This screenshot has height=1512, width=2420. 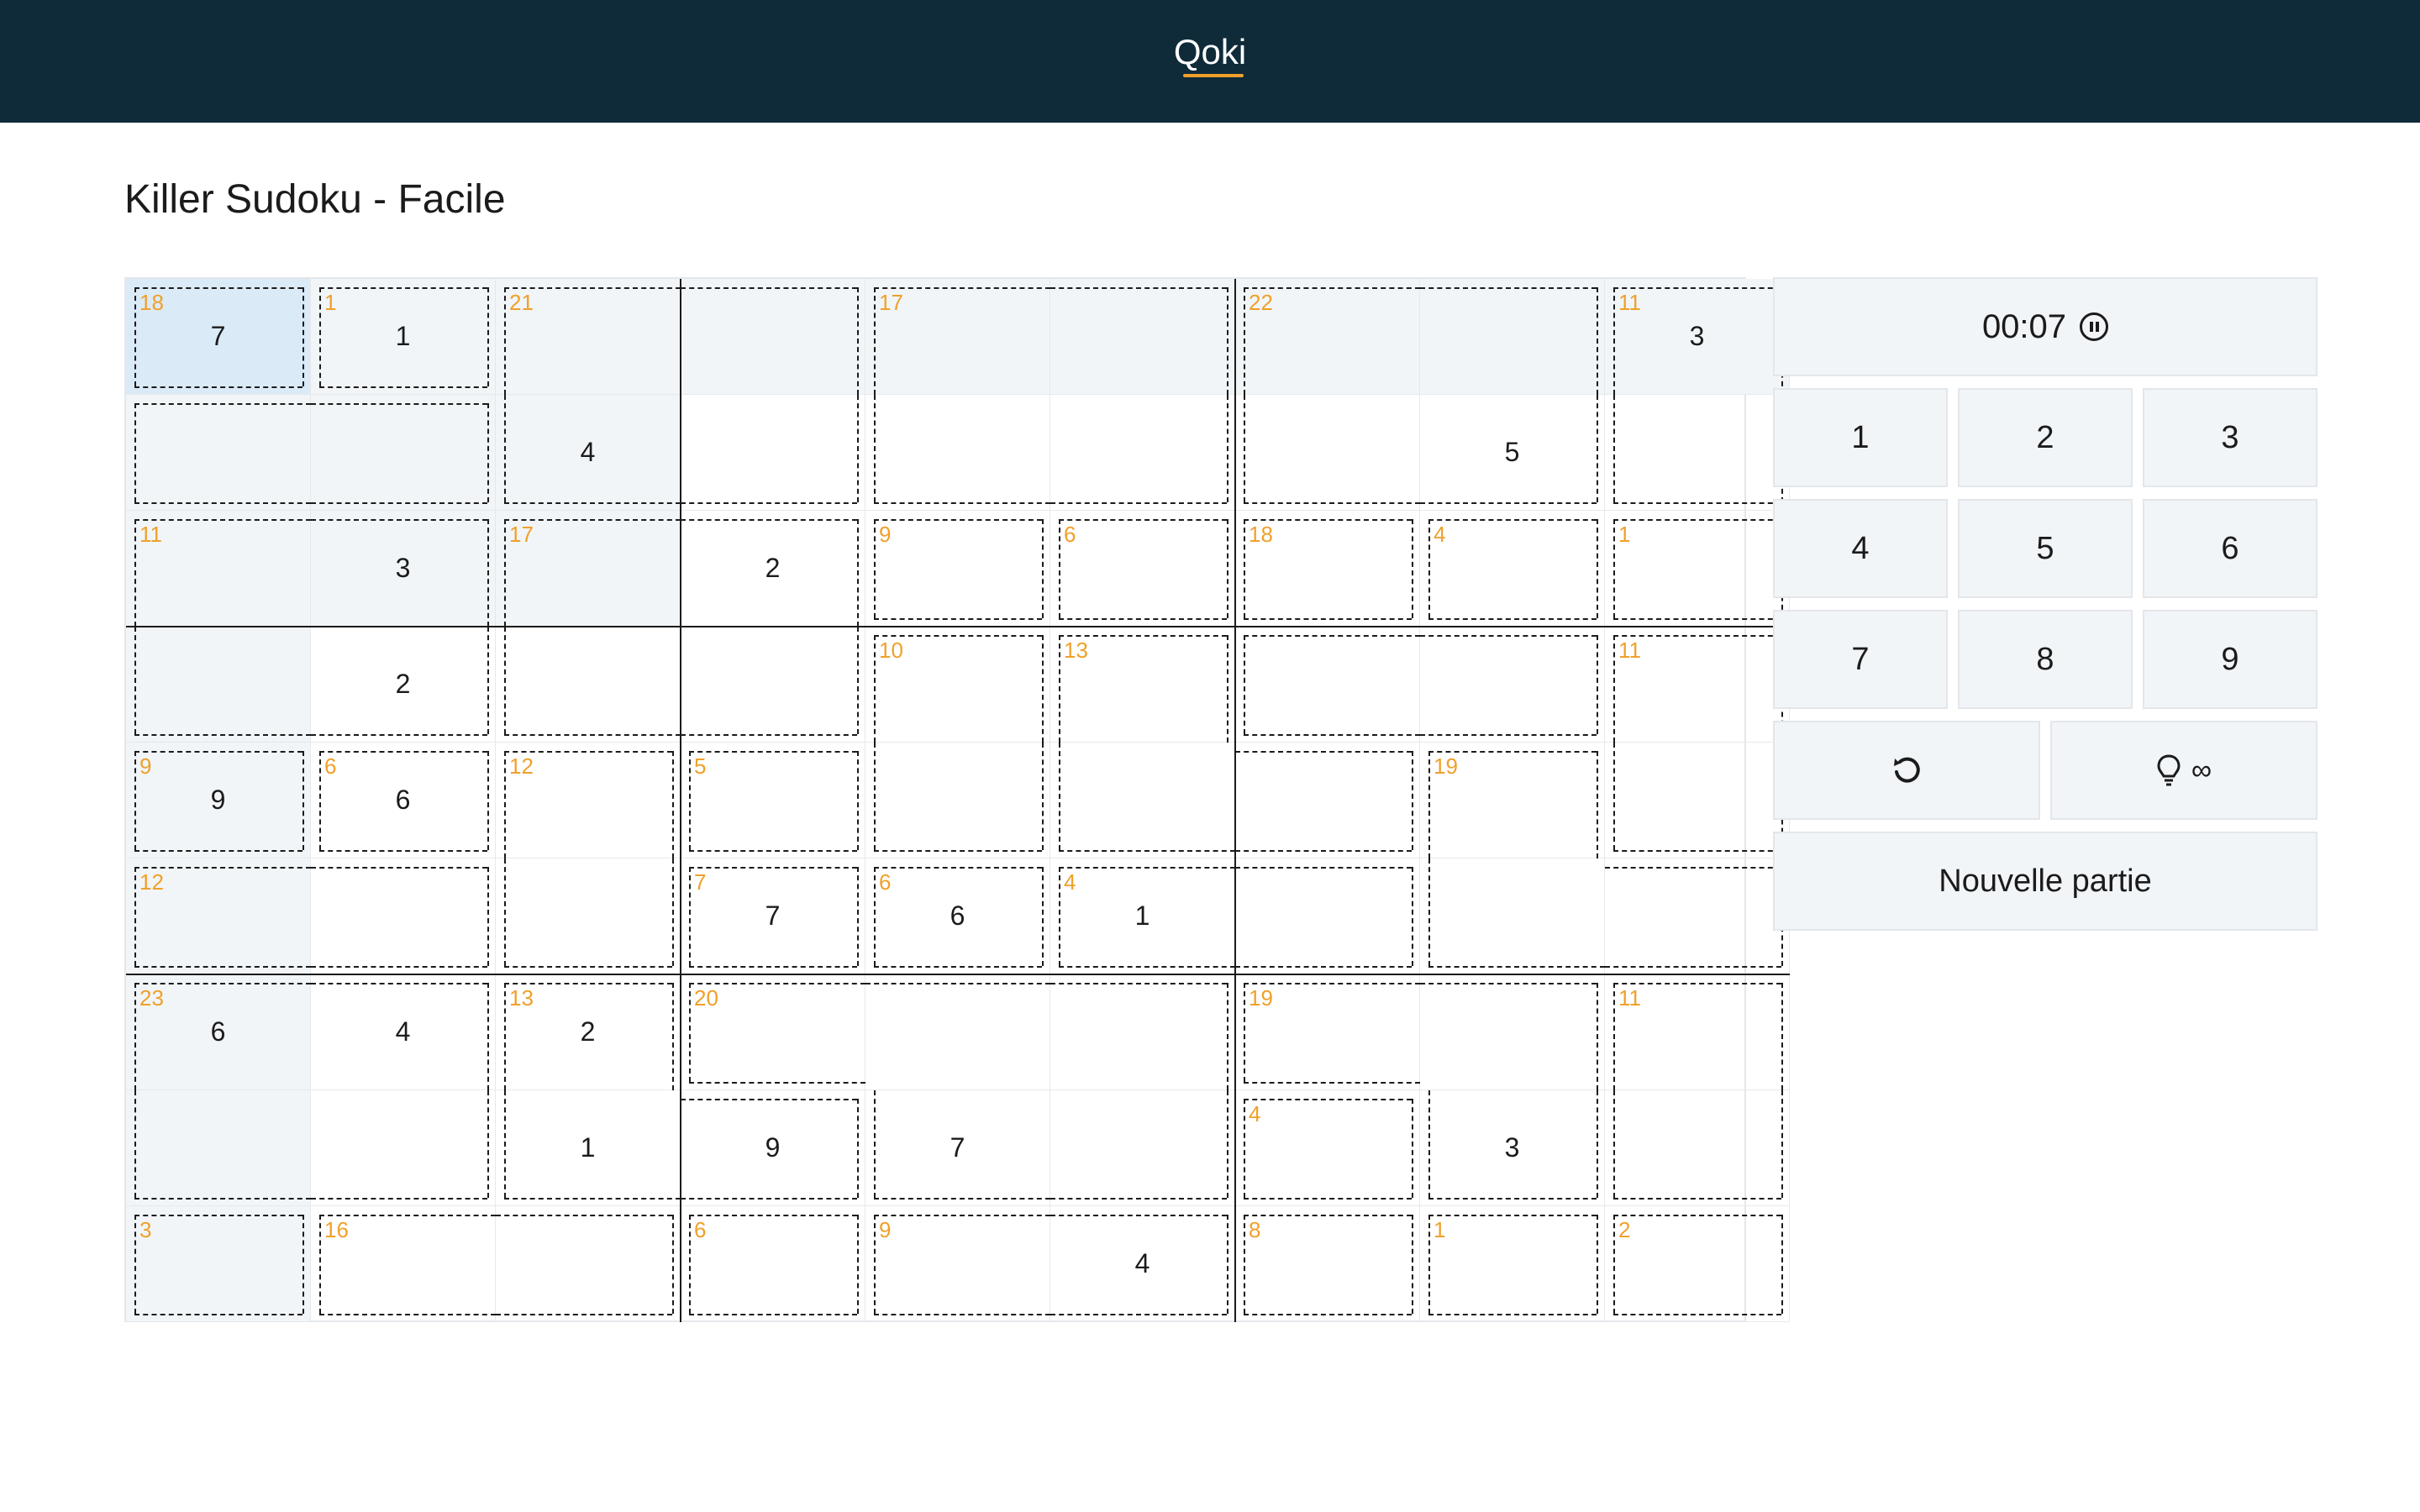 What do you see at coordinates (1327, 1264) in the screenshot?
I see `board-cell-r9c7` at bounding box center [1327, 1264].